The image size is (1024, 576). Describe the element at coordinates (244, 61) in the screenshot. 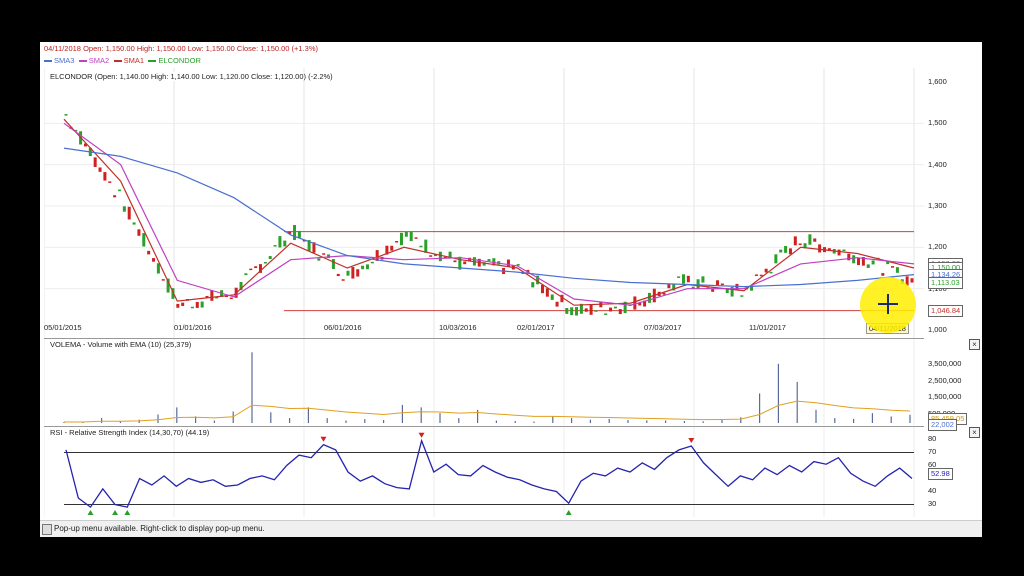

I see `legend: SMA3 SMA2 SMA1 ELCONDOR` at that location.